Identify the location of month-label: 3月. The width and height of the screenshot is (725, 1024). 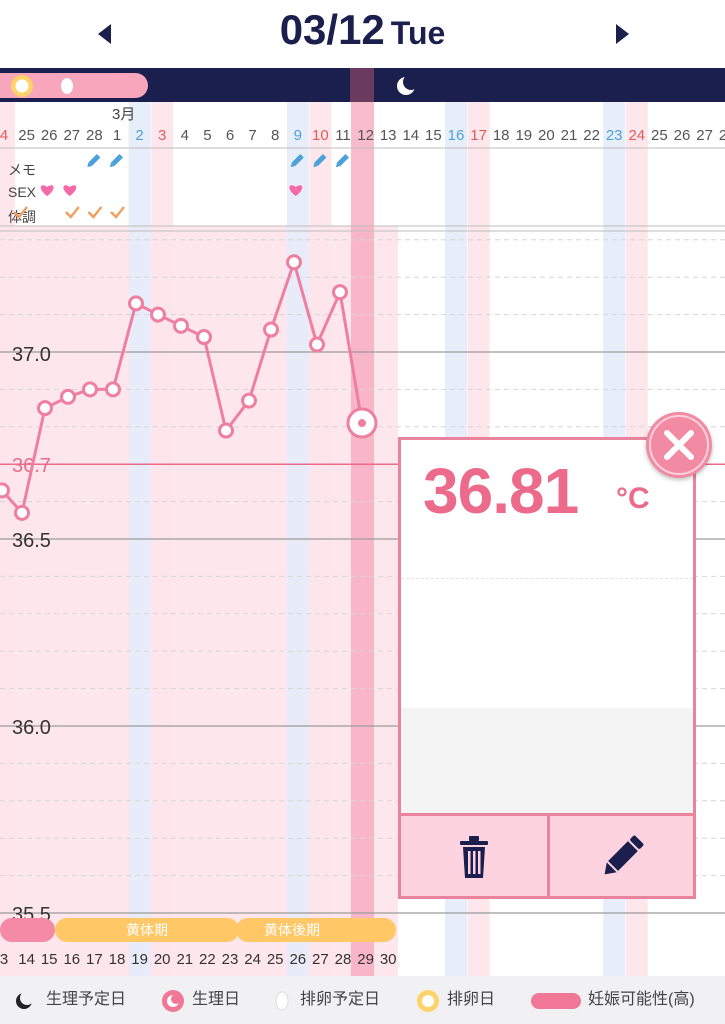
(123, 114).